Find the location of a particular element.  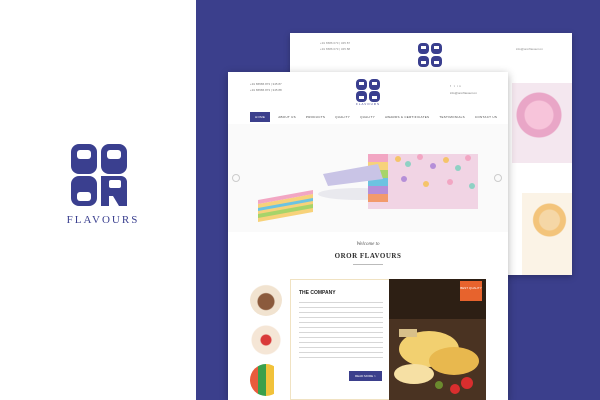

front-logo-wordmark: FLAVOURS is located at coordinates (368, 104).